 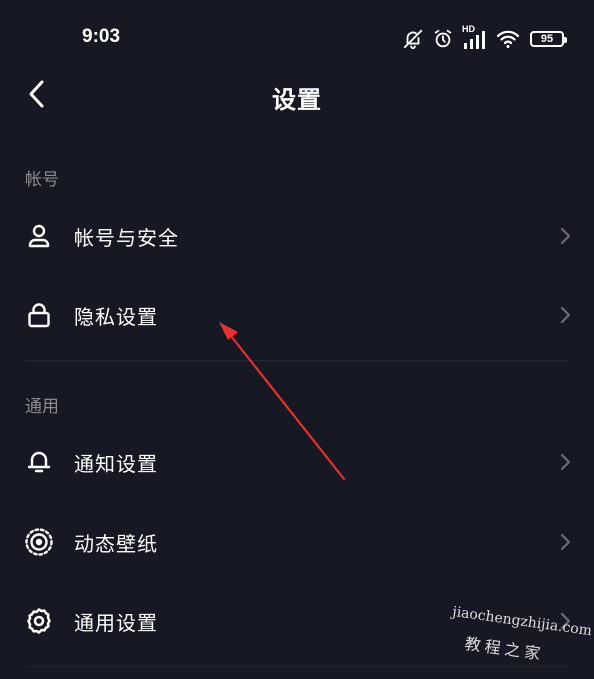 I want to click on battery-icon: 95, so click(x=548, y=39).